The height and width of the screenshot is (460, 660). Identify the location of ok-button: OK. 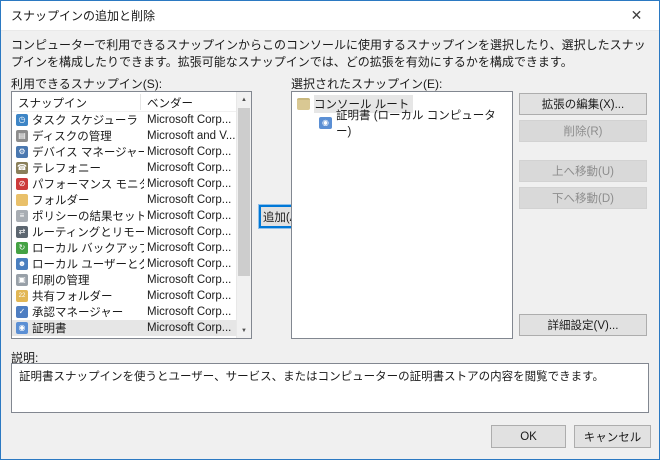
(528, 436).